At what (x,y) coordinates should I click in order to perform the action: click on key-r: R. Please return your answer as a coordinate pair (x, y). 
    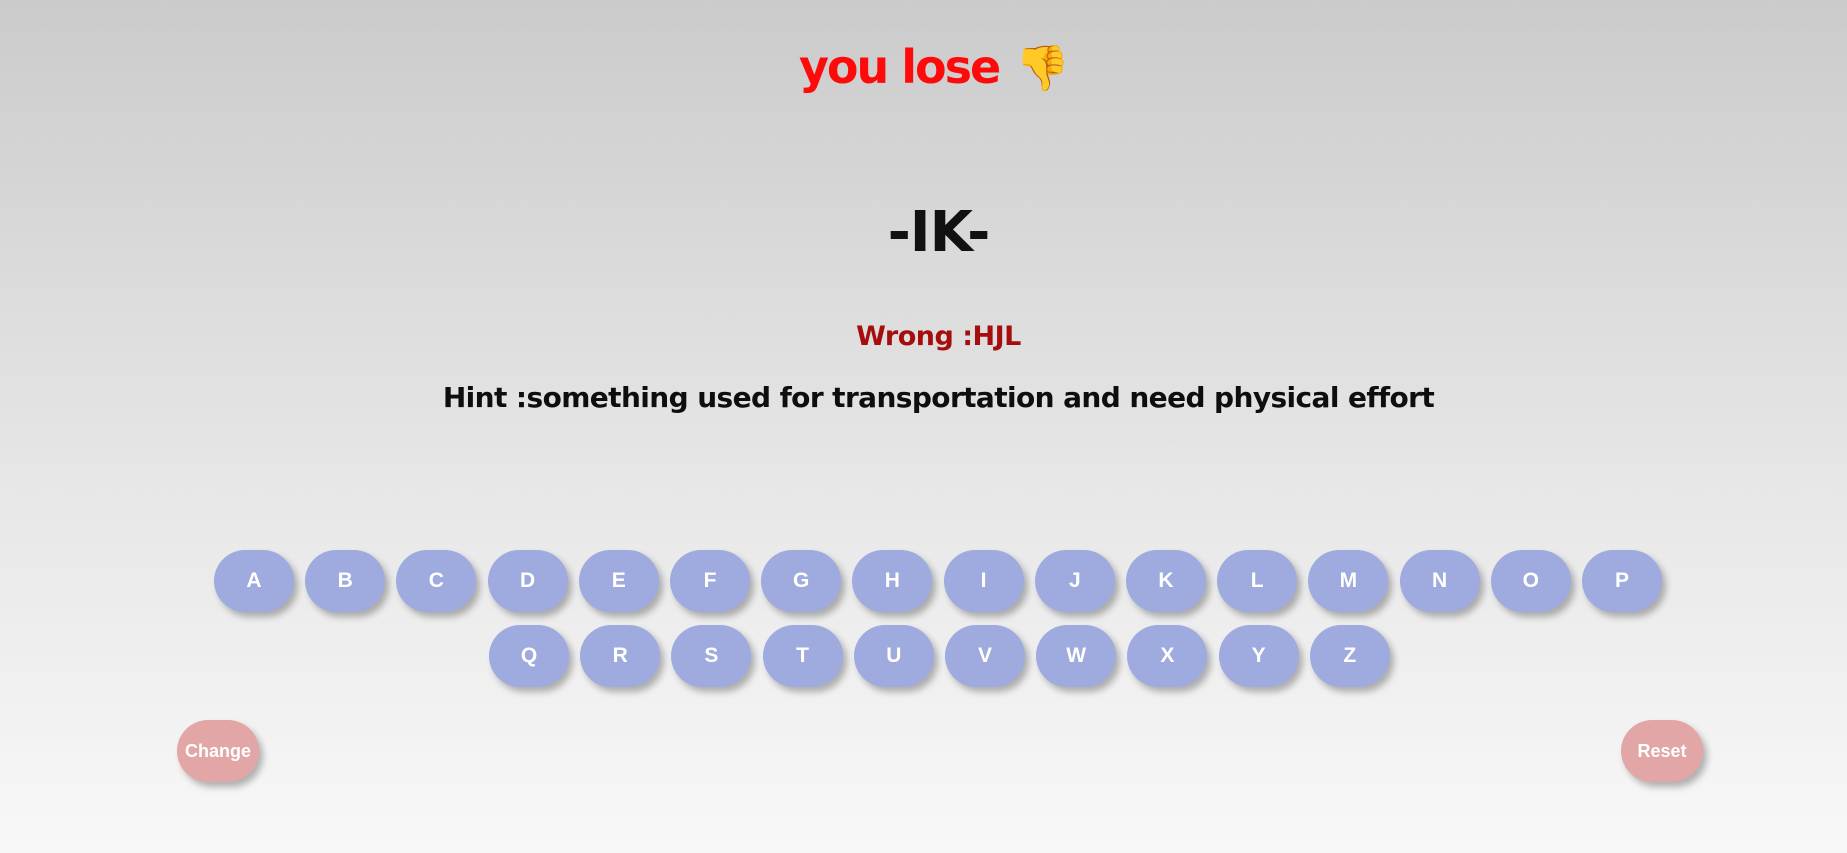
    Looking at the image, I should click on (620, 656).